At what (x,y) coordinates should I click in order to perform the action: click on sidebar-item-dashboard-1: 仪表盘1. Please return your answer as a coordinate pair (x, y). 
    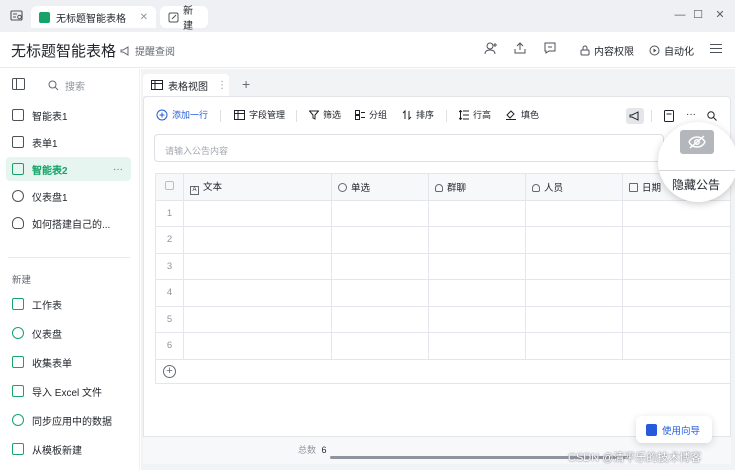
    Looking at the image, I should click on (68, 196).